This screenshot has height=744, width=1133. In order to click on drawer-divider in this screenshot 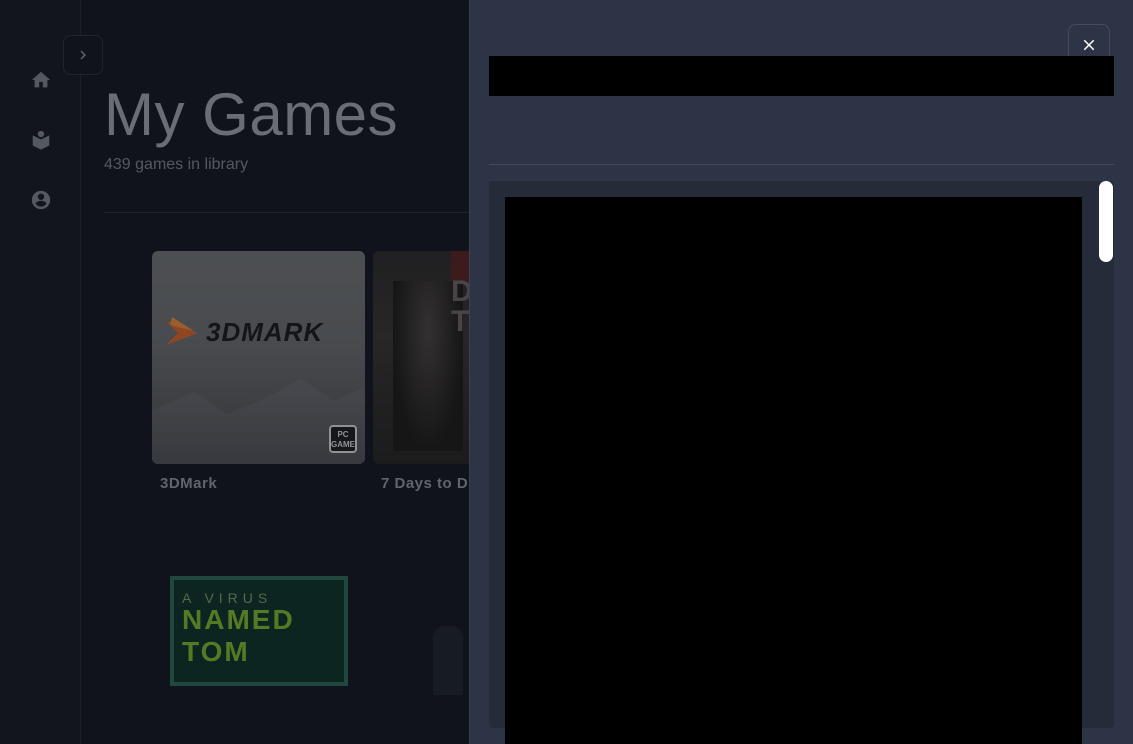, I will do `click(801, 164)`.